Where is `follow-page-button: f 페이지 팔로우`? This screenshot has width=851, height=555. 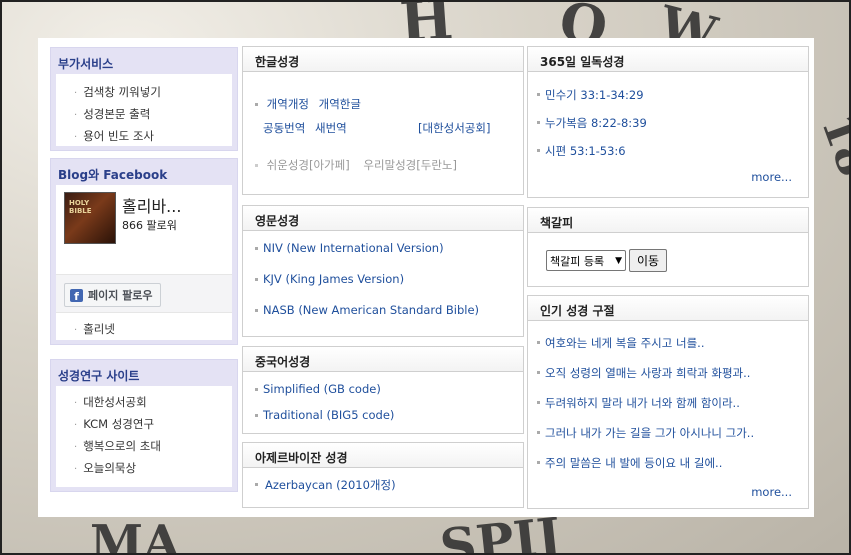 follow-page-button: f 페이지 팔로우 is located at coordinates (112, 295).